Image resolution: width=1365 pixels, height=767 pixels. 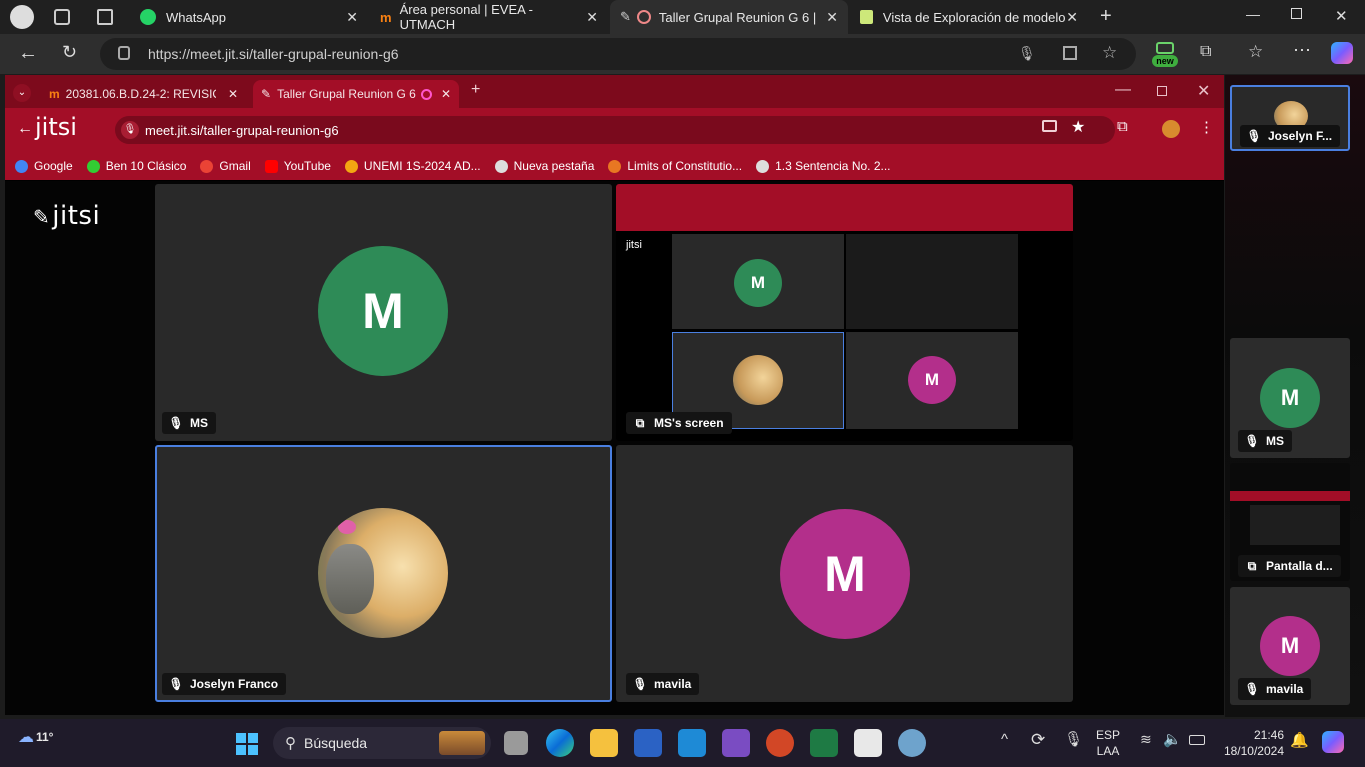 What do you see at coordinates (143, 94) in the screenshot?
I see `inner-tab-revision: m 20381.06.B.D.24-2: REVISIÓN TE ✕` at bounding box center [143, 94].